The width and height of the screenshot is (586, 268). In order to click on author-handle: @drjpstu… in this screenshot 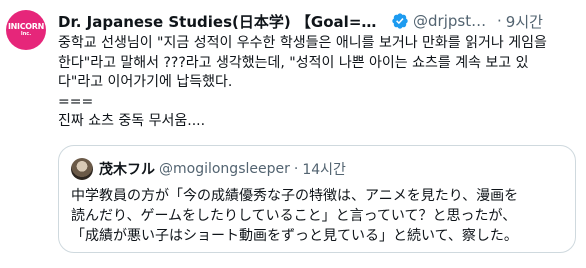, I will do `click(453, 21)`.